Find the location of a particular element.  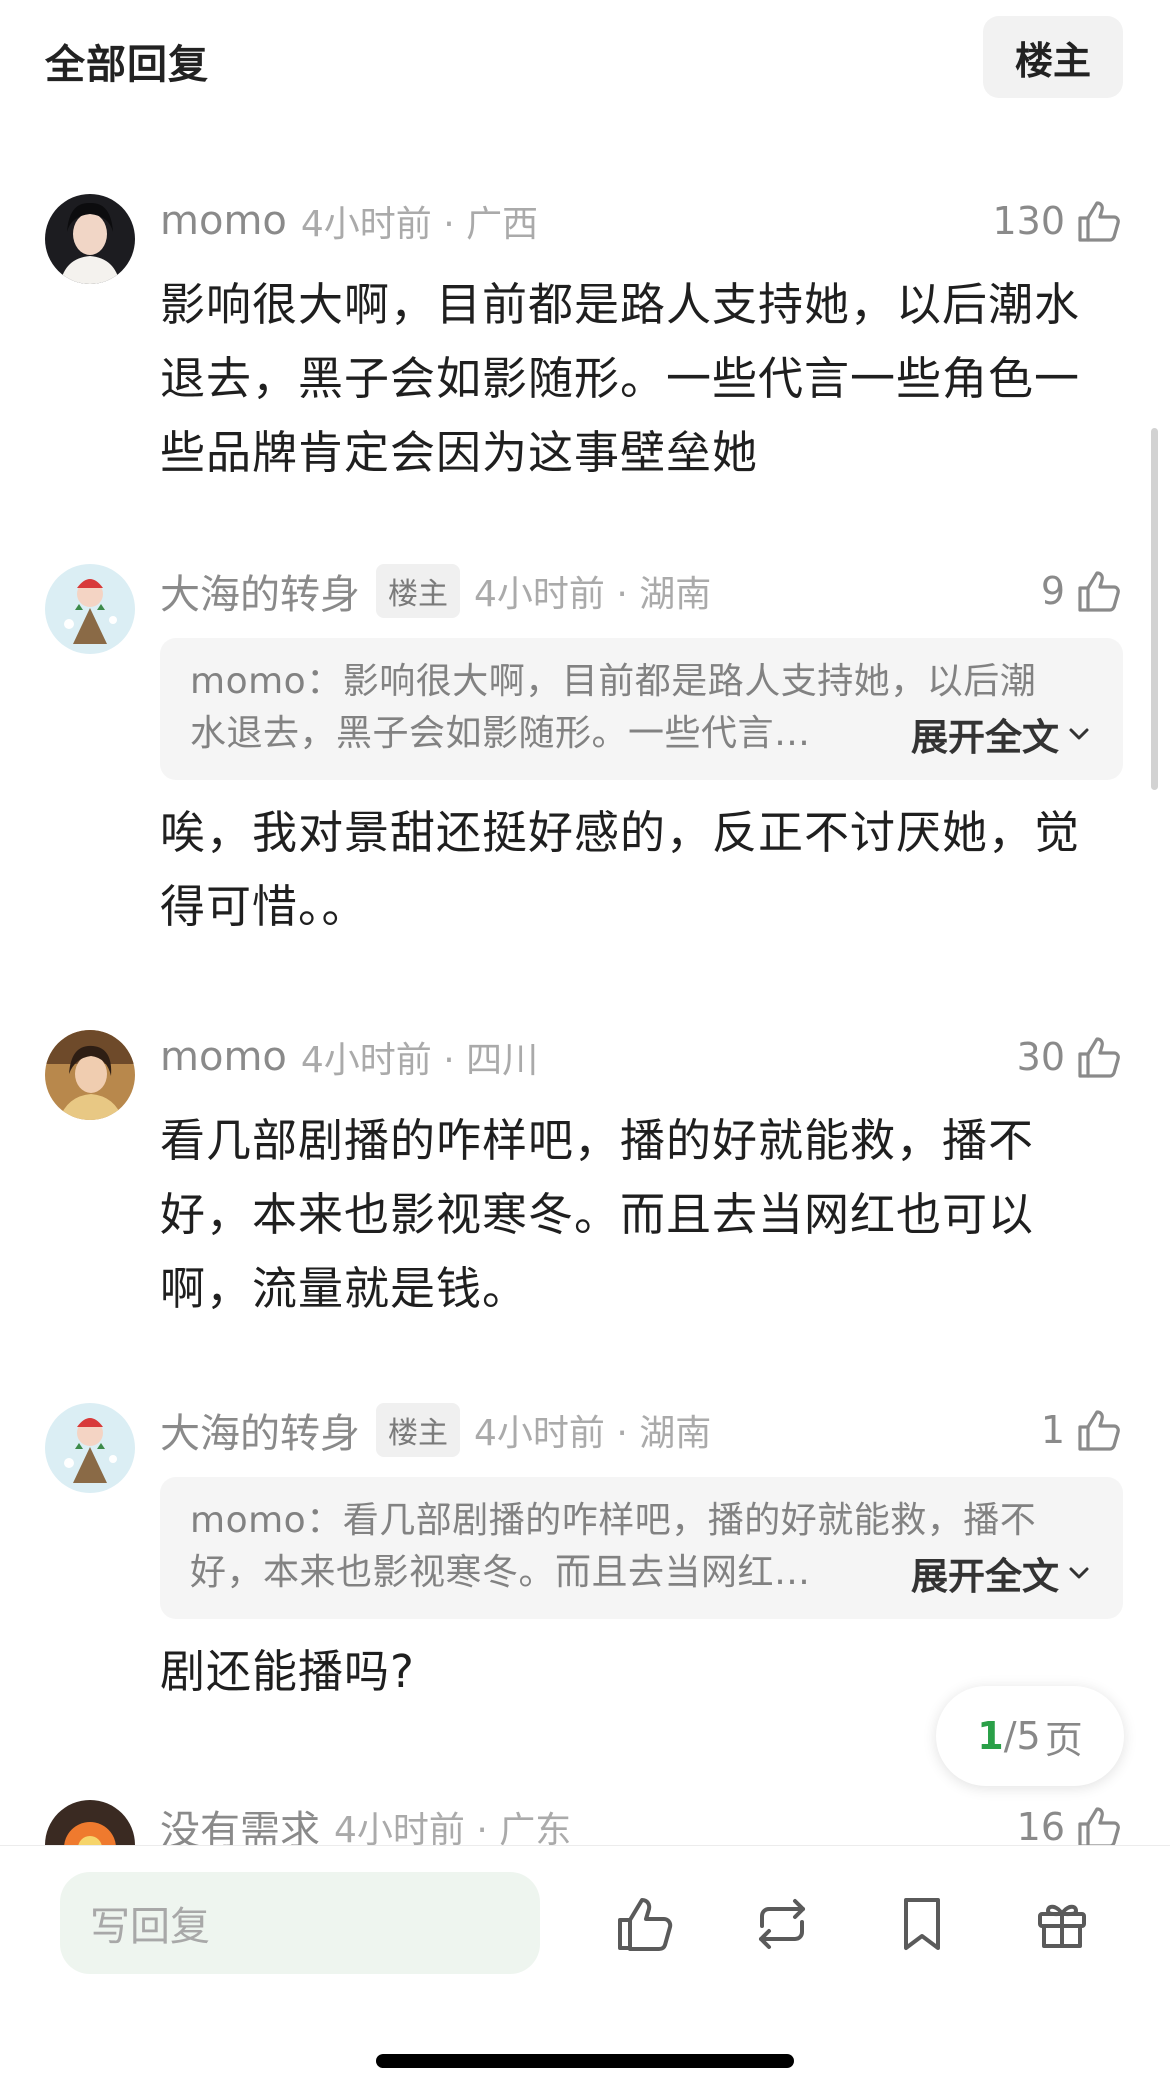

time-location: 4小时前 · 广东 is located at coordinates (453, 1827).